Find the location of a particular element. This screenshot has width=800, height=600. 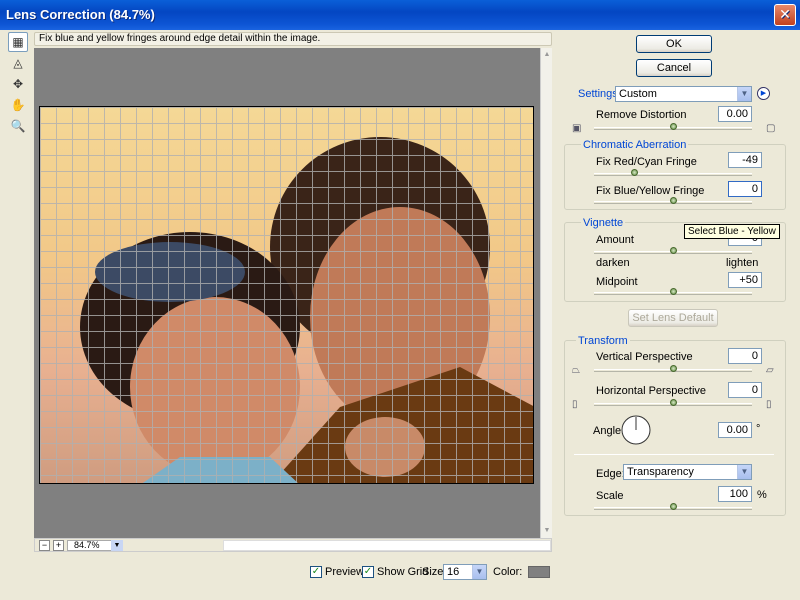

grid-size-value: 16 is located at coordinates (453, 572).